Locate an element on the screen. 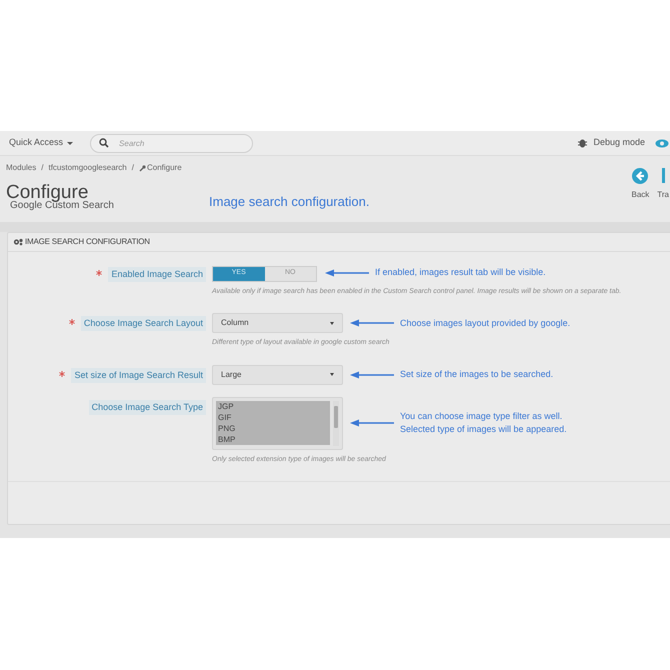 The width and height of the screenshot is (670, 670). list-option: BMP is located at coordinates (273, 439).